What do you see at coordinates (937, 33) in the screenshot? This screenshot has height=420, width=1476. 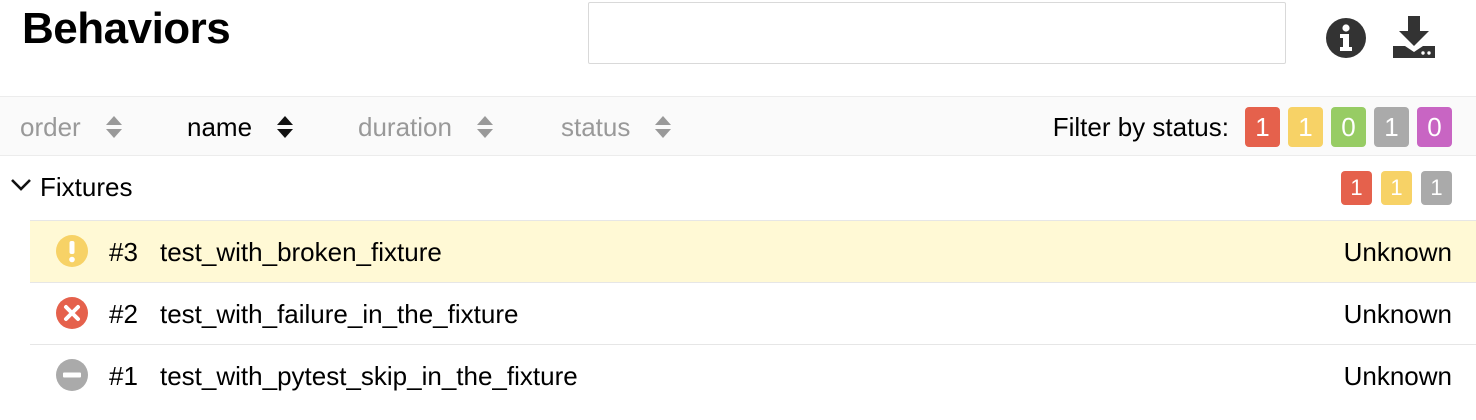 I see `search-input` at bounding box center [937, 33].